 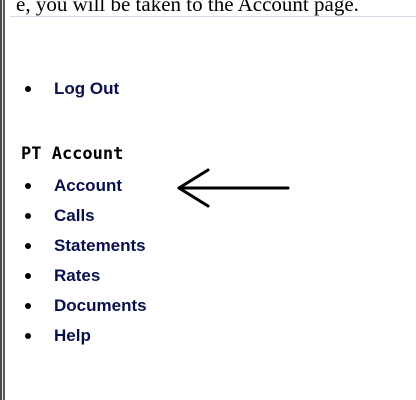 I want to click on statements-link: Statements, so click(x=100, y=246).